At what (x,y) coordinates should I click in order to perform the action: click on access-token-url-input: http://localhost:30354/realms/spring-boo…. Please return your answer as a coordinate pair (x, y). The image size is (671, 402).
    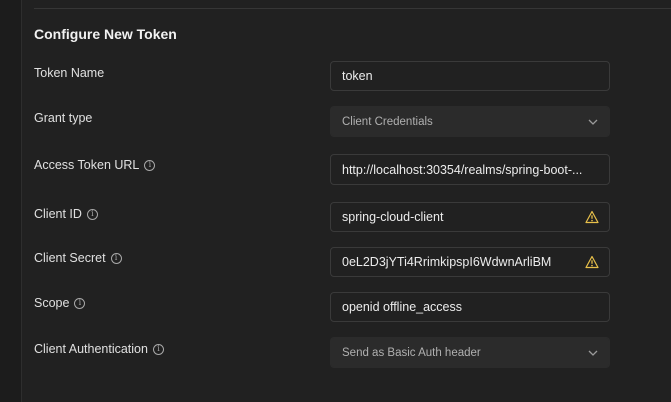
    Looking at the image, I should click on (470, 169).